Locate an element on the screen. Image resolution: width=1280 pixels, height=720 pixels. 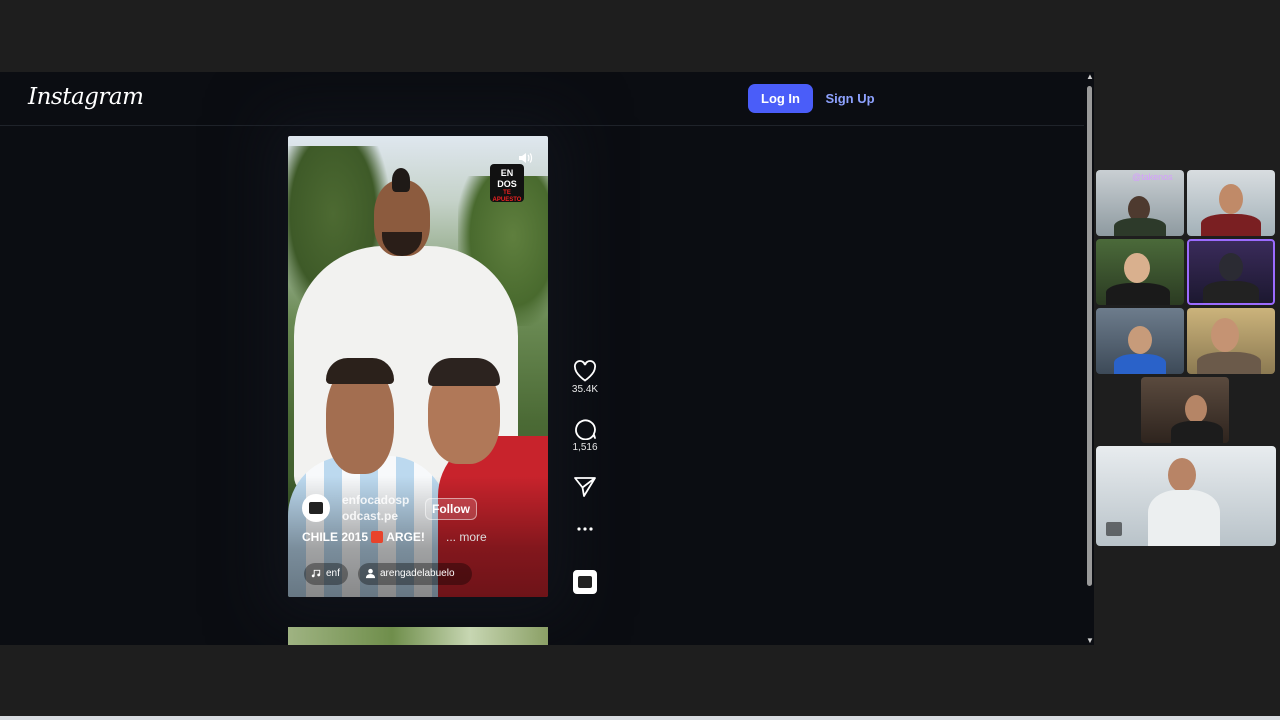
more-options-action is located at coordinates (585, 529).